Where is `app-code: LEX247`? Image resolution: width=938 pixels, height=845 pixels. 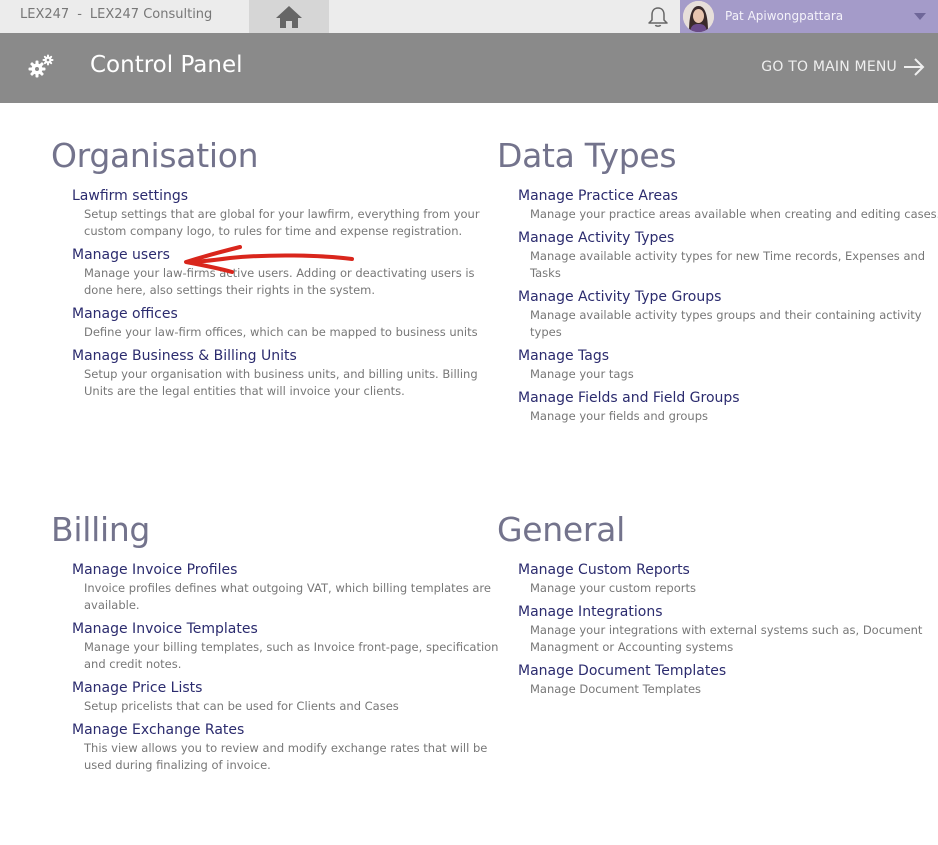 app-code: LEX247 is located at coordinates (45, 14).